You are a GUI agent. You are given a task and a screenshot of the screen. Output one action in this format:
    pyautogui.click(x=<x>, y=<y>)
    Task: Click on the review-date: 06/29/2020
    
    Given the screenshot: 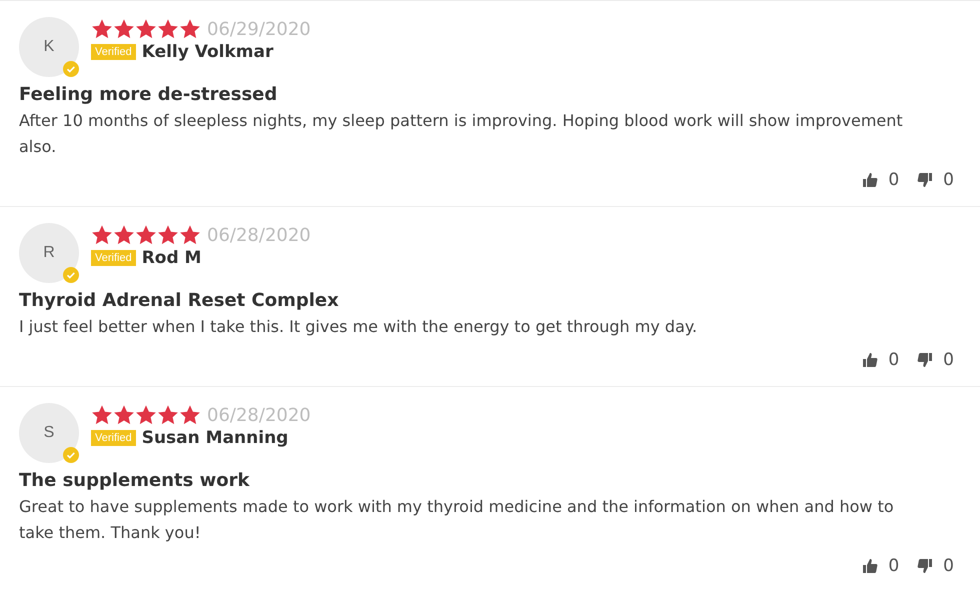 What is the action you would take?
    pyautogui.click(x=259, y=29)
    